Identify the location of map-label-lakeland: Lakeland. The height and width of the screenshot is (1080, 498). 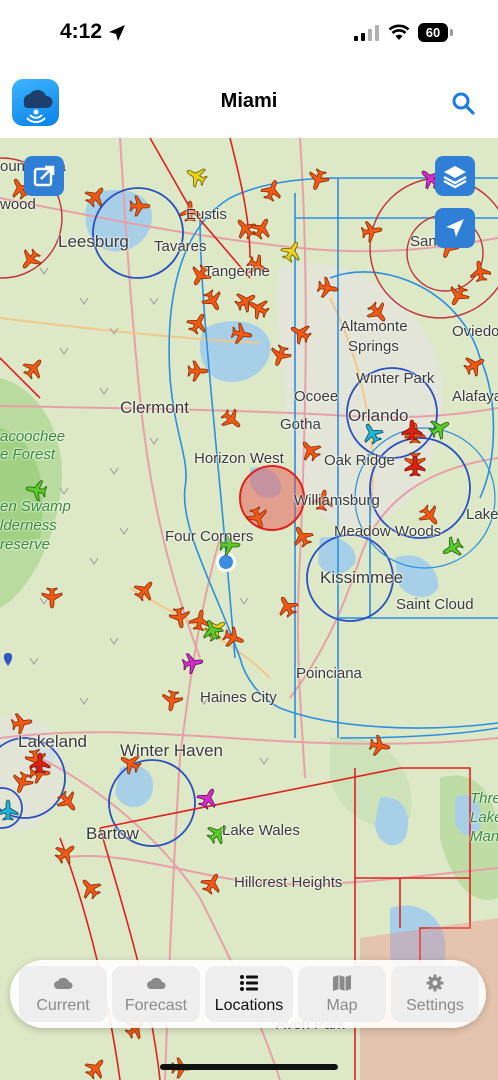
(53, 741).